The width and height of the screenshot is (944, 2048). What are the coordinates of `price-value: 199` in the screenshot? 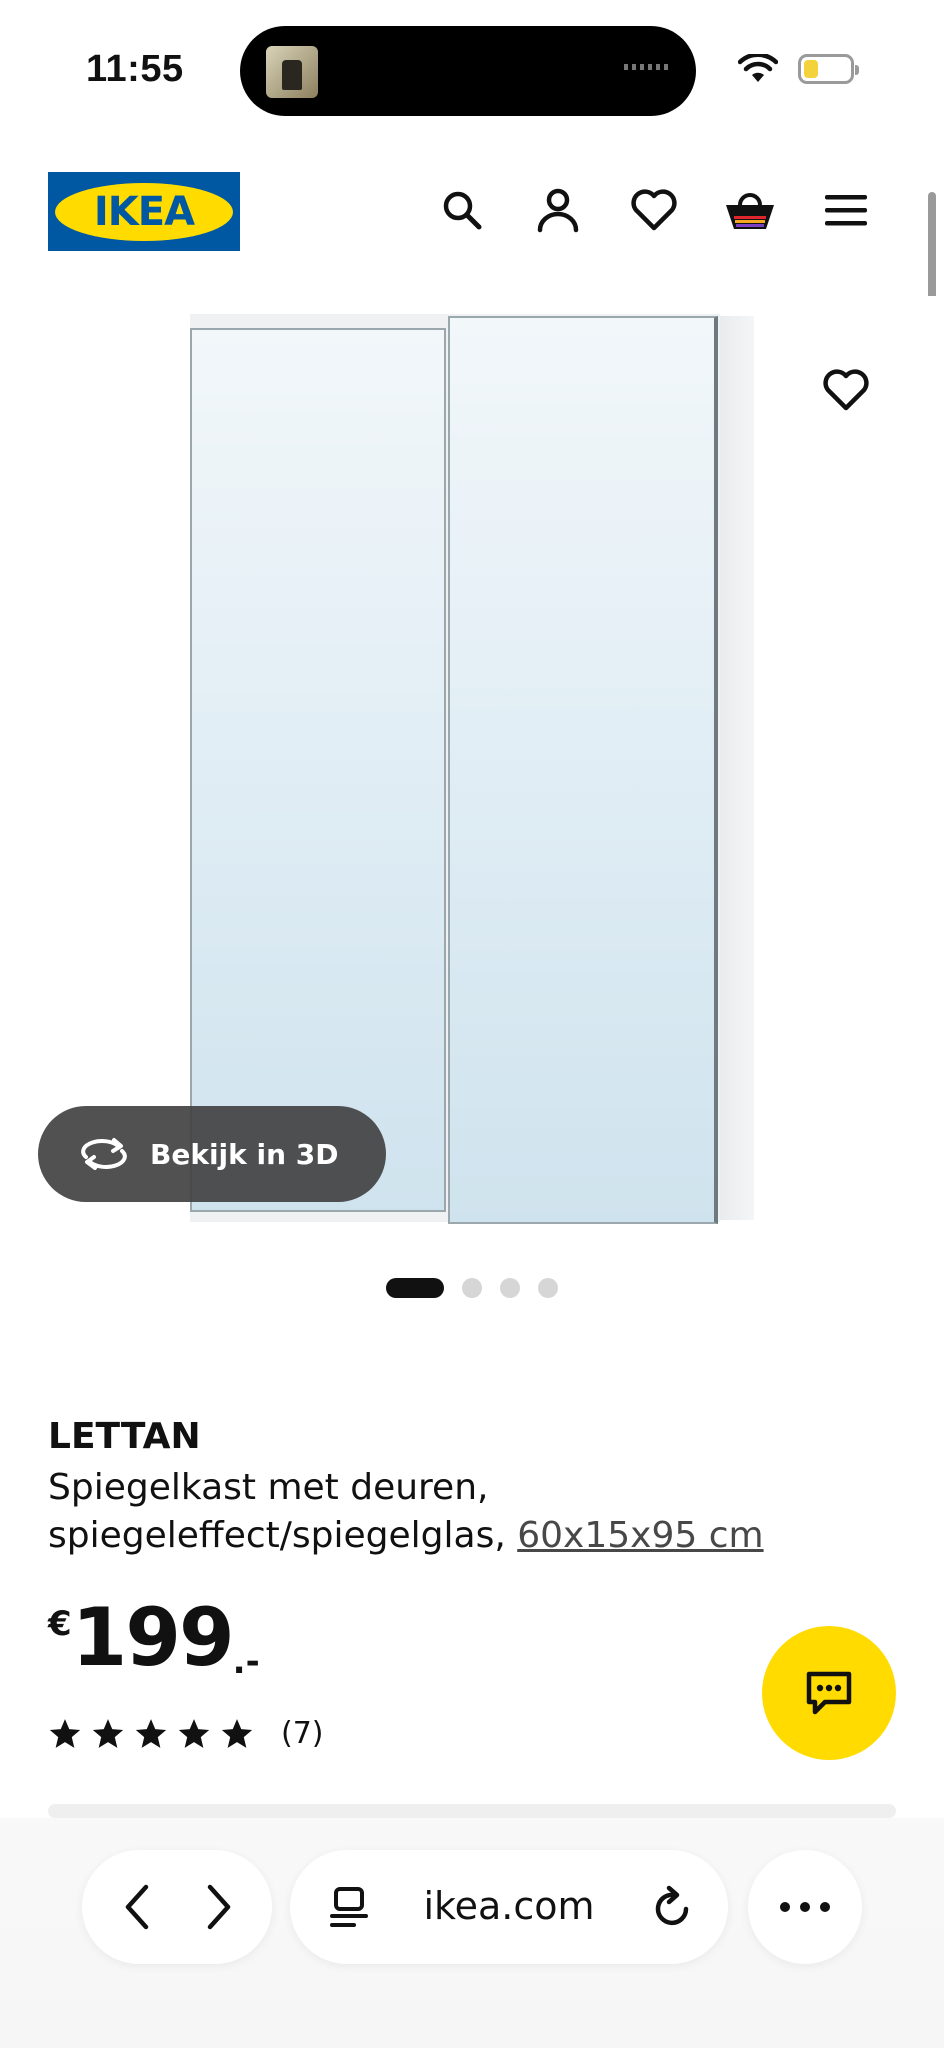 It's located at (153, 1637).